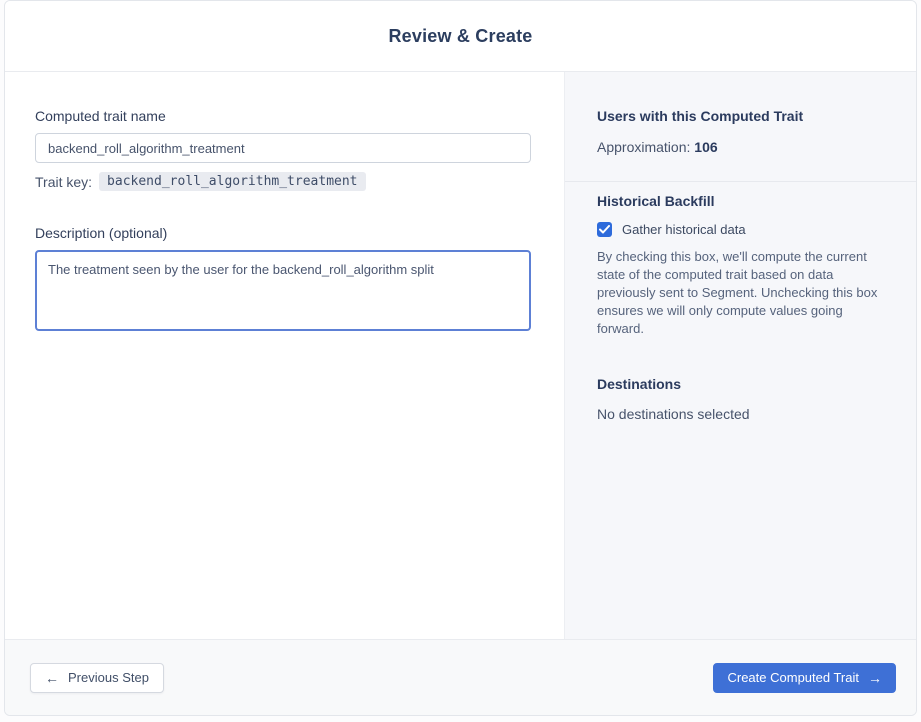 Image resolution: width=921 pixels, height=722 pixels. What do you see at coordinates (684, 229) in the screenshot?
I see `gather-historical-label: Gather historical data` at bounding box center [684, 229].